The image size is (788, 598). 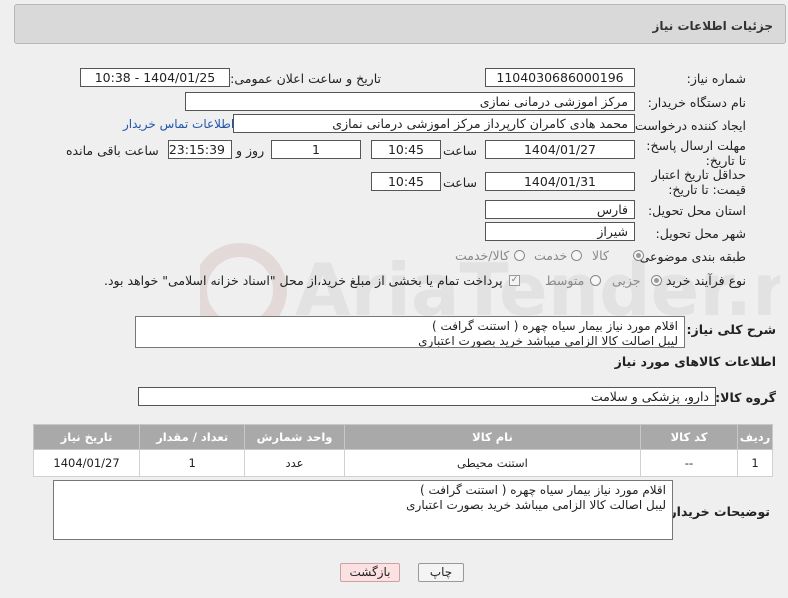 I want to click on col-qty: تعداد / مقدار, so click(x=192, y=437).